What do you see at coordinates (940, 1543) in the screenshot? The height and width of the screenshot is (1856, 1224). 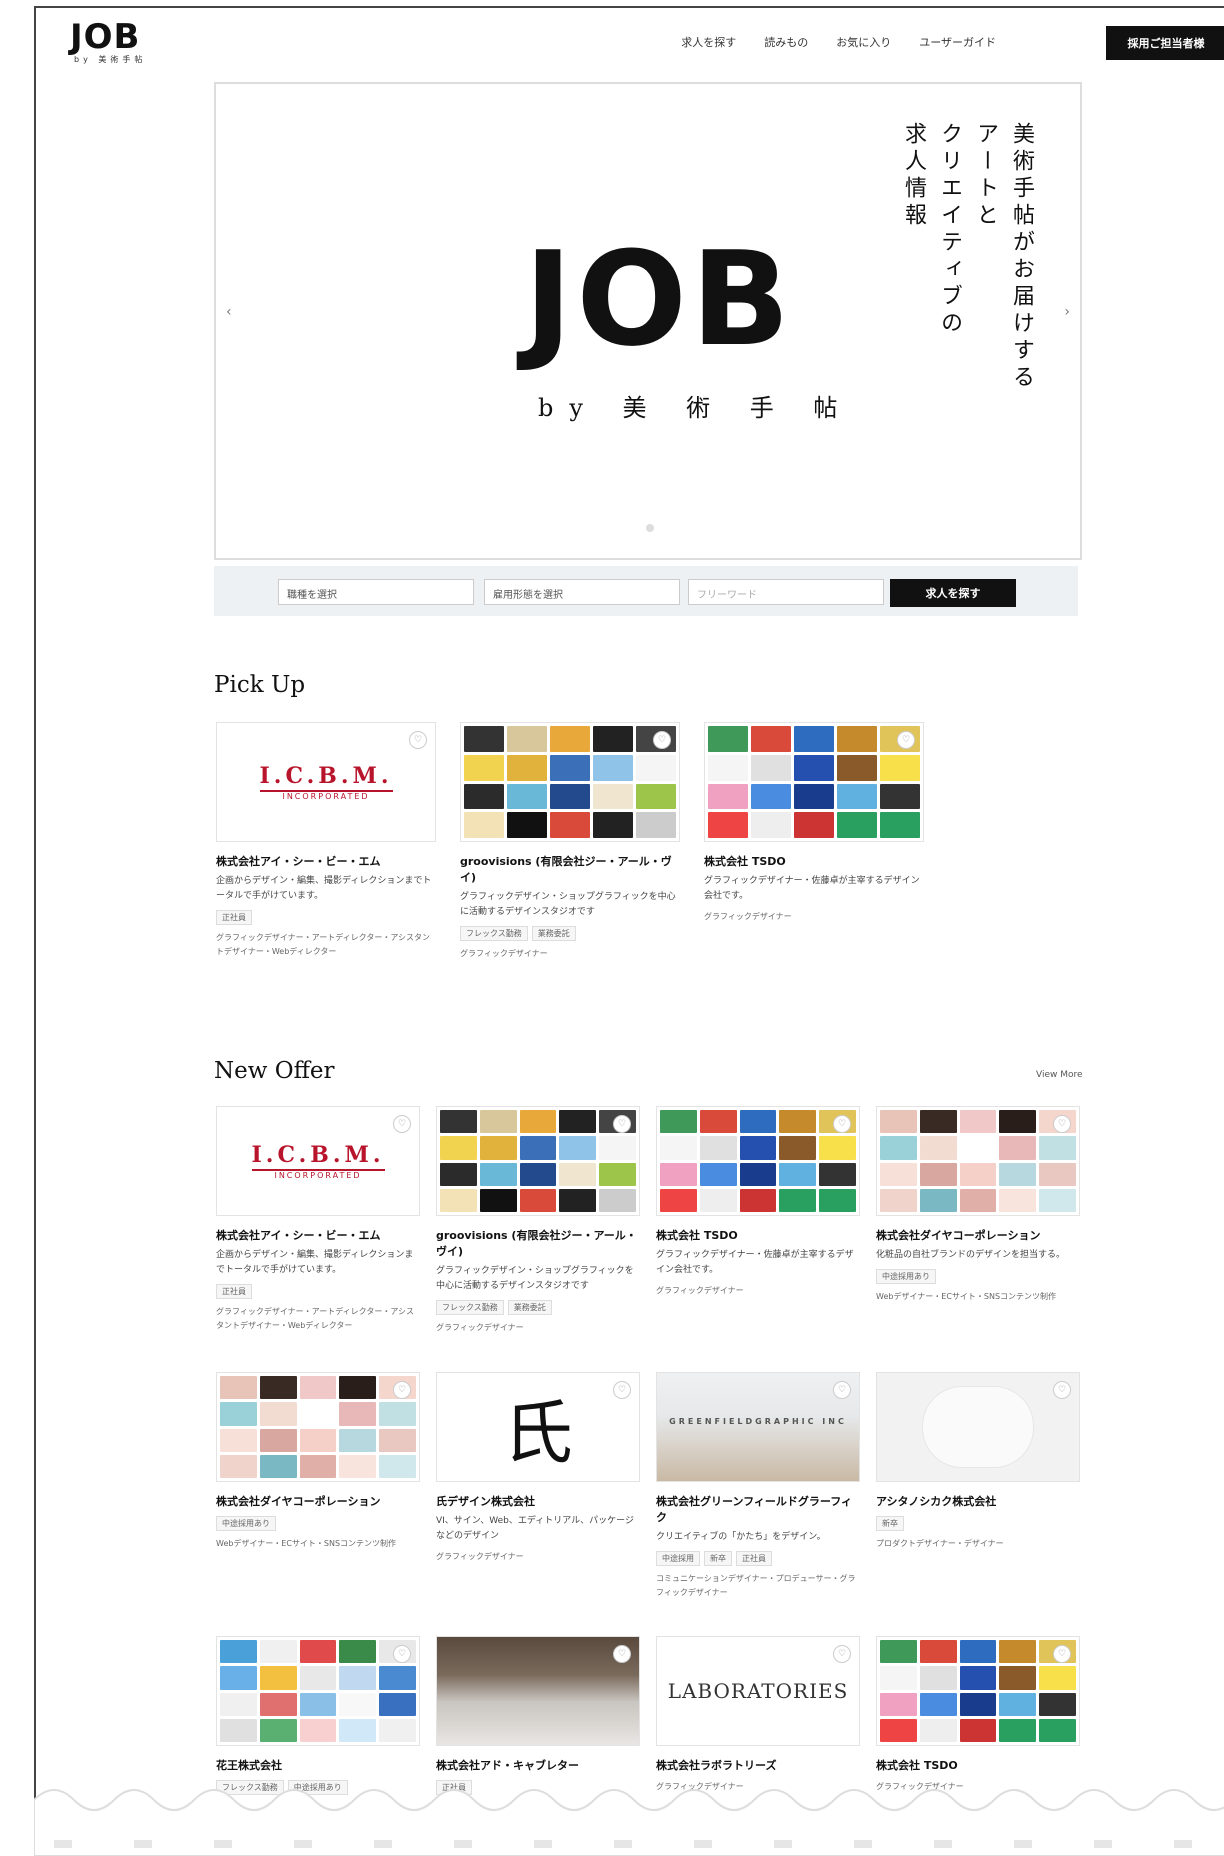 I see `job-roles: プロダクトデザイナー・デザイナー` at bounding box center [940, 1543].